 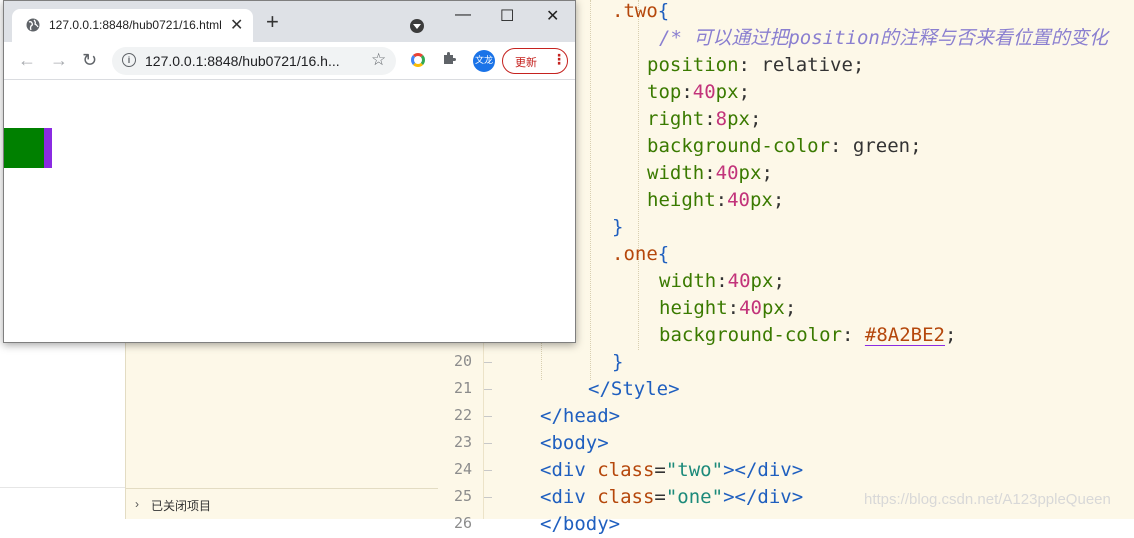 What do you see at coordinates (987, 499) in the screenshot?
I see `watermark: https://blog.csdn.net/A123ppleQueen` at bounding box center [987, 499].